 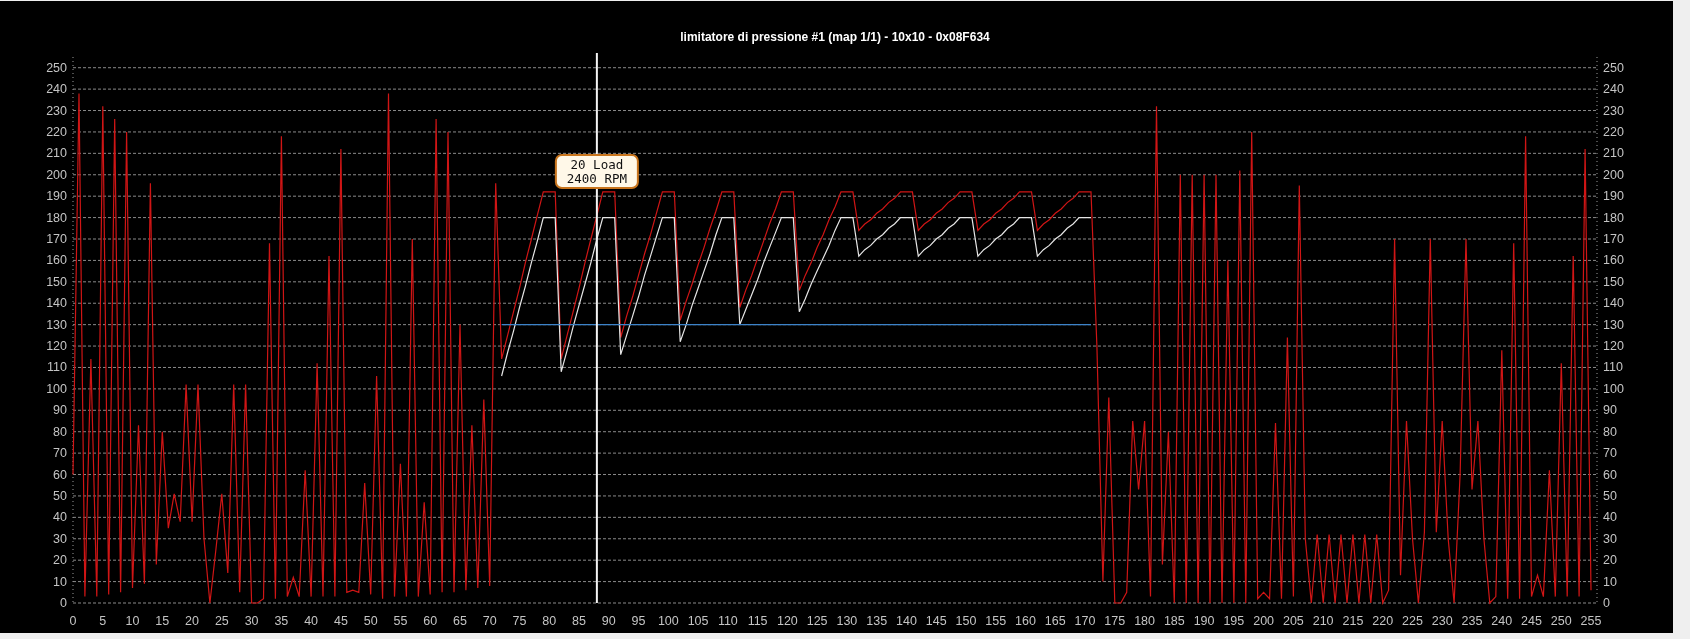 I want to click on x-tick-label: 220, so click(x=1383, y=621).